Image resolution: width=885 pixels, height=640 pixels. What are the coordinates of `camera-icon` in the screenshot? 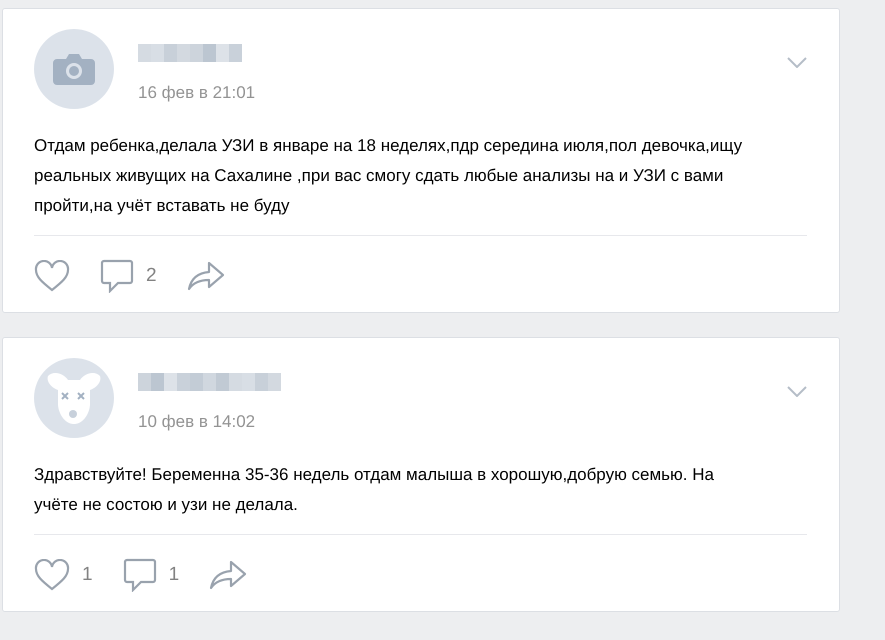 It's located at (74, 69).